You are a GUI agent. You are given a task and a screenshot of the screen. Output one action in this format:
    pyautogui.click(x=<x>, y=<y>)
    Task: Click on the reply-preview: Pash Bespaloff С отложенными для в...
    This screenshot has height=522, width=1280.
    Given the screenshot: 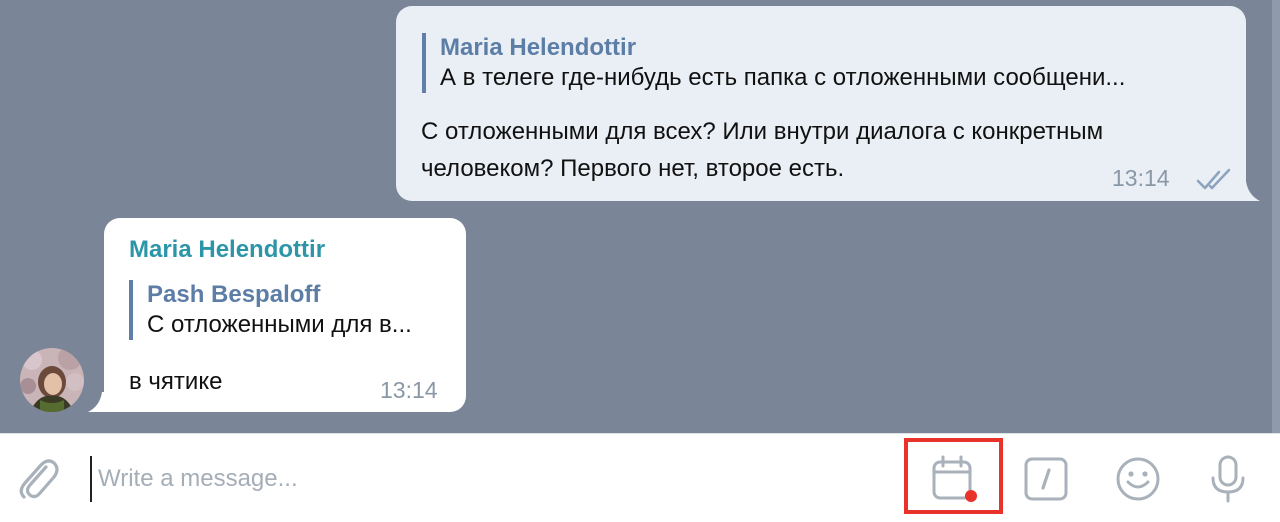 What is the action you would take?
    pyautogui.click(x=293, y=310)
    